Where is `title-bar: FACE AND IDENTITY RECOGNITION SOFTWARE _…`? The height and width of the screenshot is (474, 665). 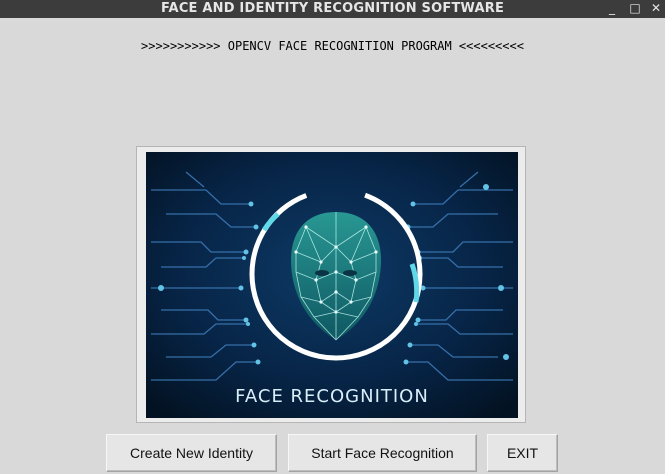
title-bar: FACE AND IDENTITY RECOGNITION SOFTWARE _… is located at coordinates (332, 9).